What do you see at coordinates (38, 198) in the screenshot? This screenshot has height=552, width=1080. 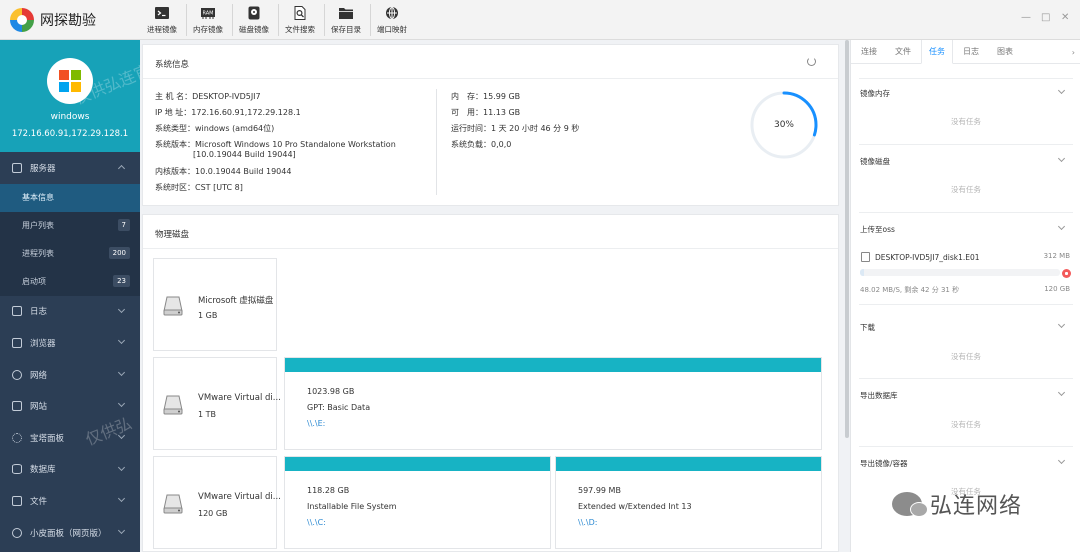 I see `sidebar-subitem-label: 基本信息` at bounding box center [38, 198].